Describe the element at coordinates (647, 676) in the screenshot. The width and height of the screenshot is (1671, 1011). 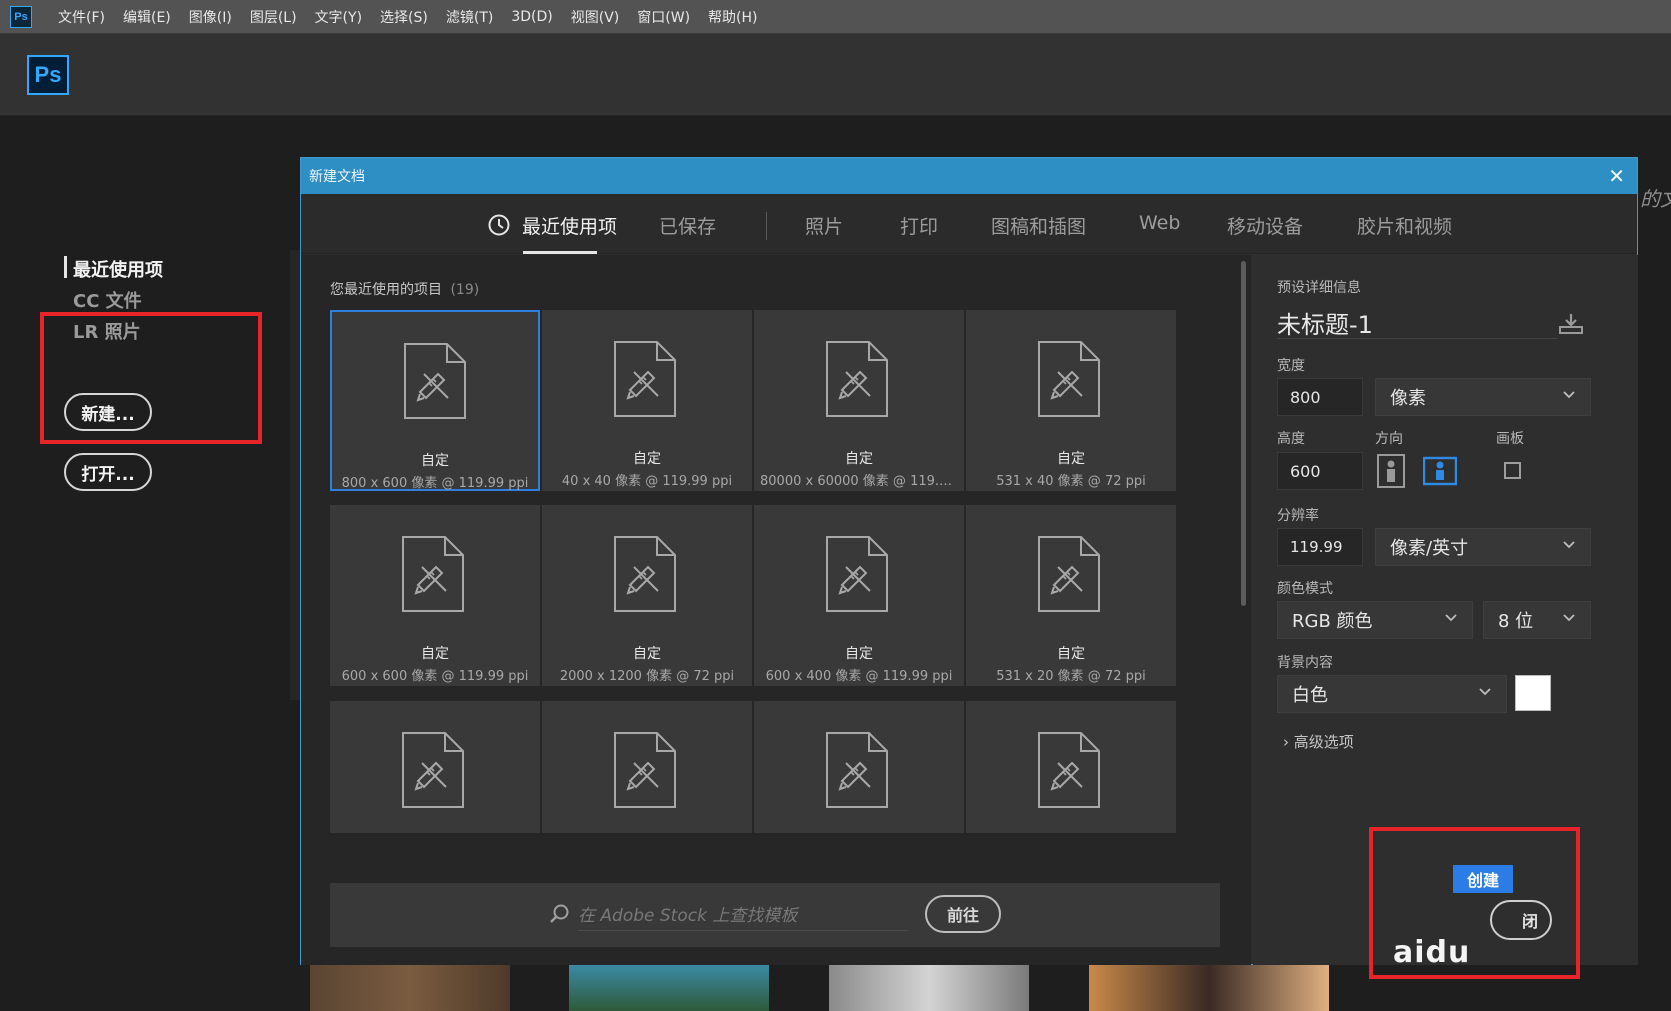
I see `preset-dimensions: 2000 x 1200 像素 @ 72 ppi` at that location.